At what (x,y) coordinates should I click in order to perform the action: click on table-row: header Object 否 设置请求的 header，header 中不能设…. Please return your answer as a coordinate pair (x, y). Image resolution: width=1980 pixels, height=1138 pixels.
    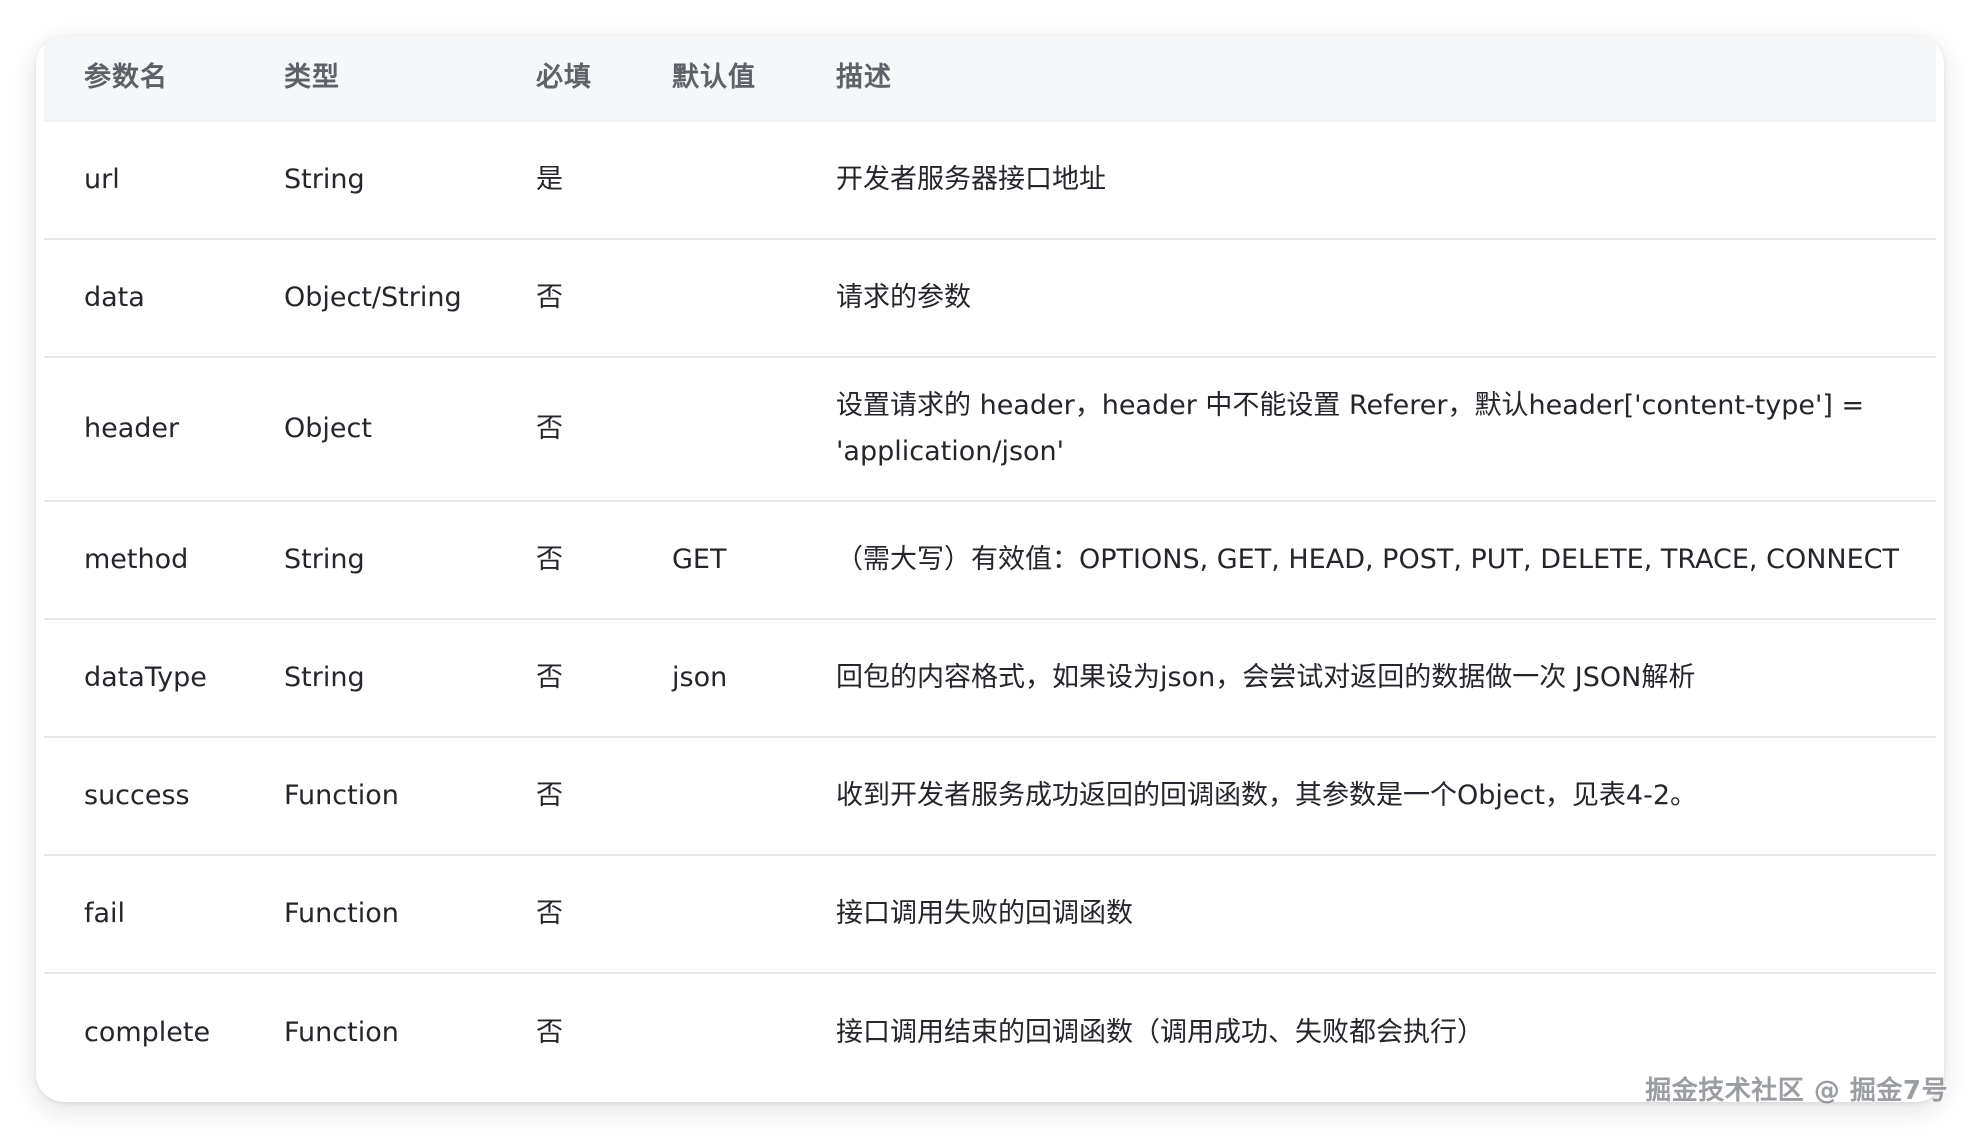
    Looking at the image, I should click on (990, 429).